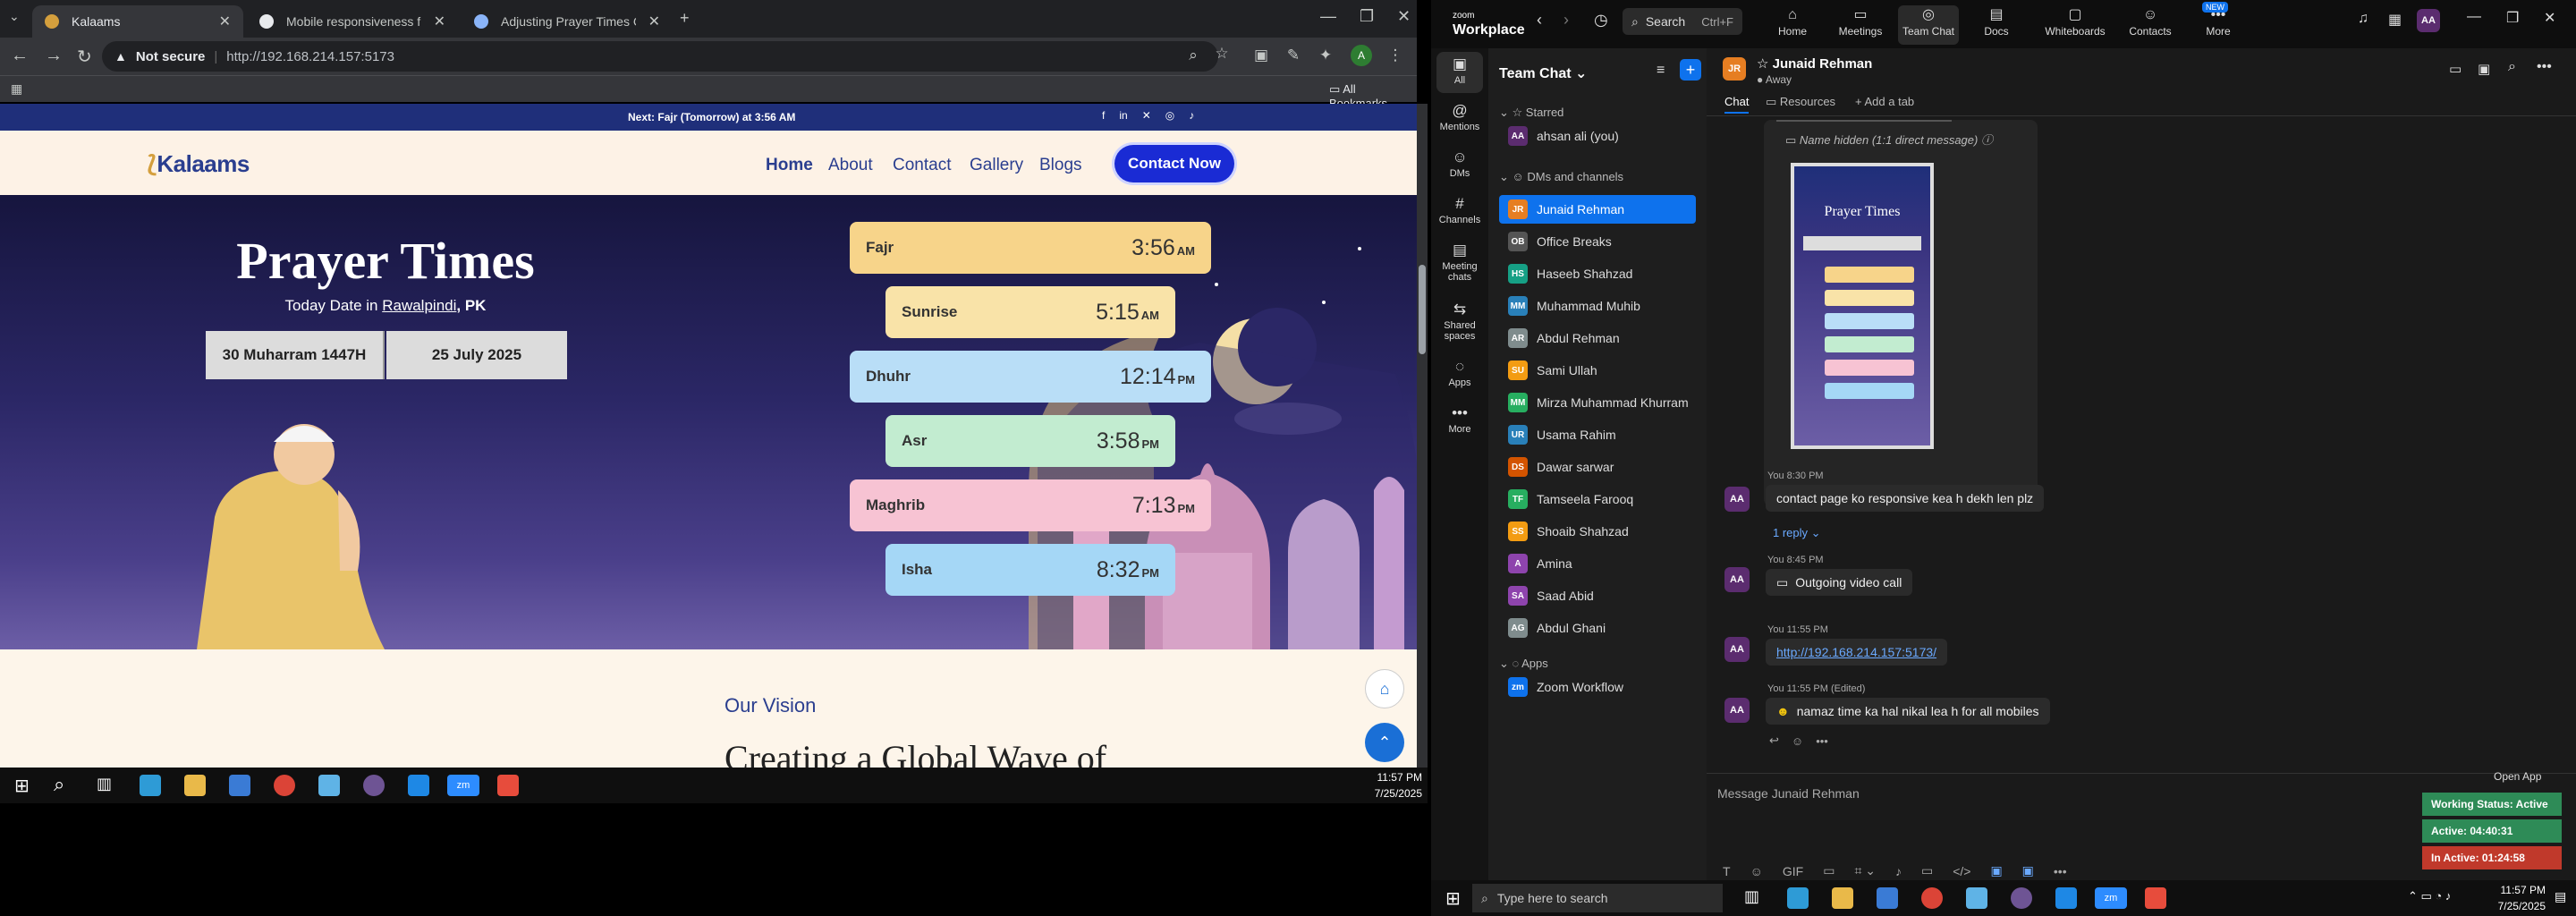 This screenshot has width=2576, height=916. I want to click on emoji-icon: ☺, so click(1756, 871).